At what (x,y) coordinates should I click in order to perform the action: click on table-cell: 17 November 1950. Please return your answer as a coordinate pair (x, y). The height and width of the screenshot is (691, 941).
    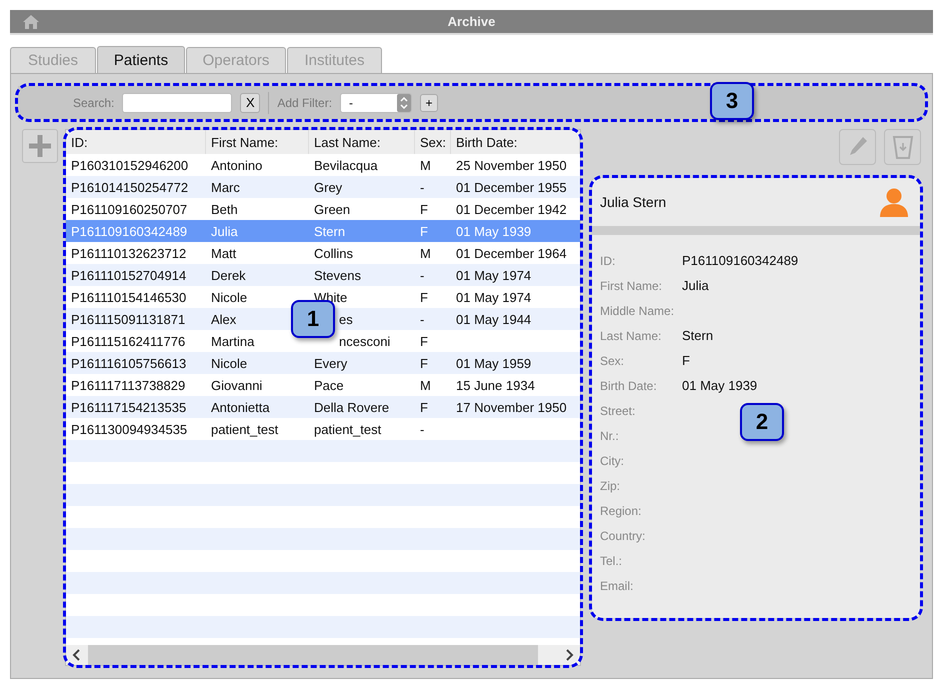
    Looking at the image, I should click on (511, 407).